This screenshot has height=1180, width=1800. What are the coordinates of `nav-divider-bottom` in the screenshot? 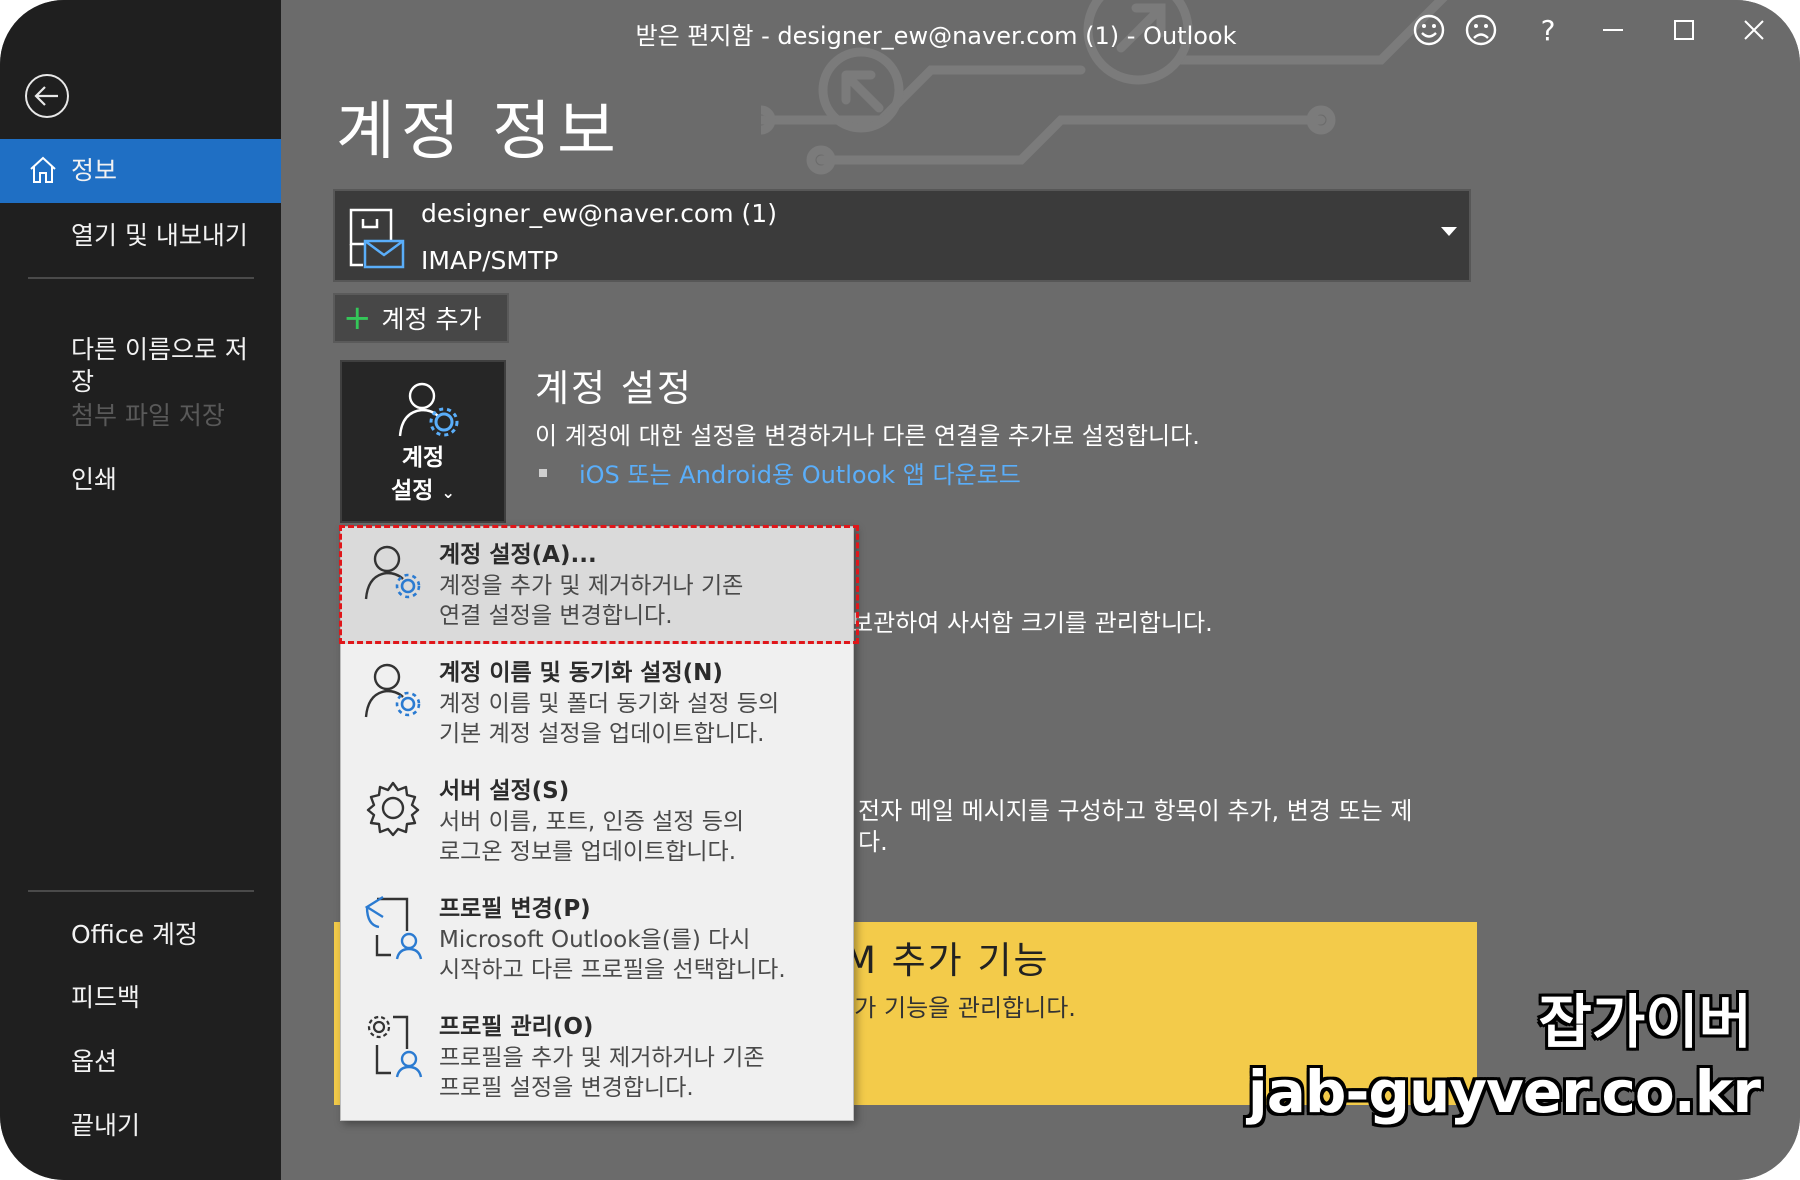 It's located at (141, 891).